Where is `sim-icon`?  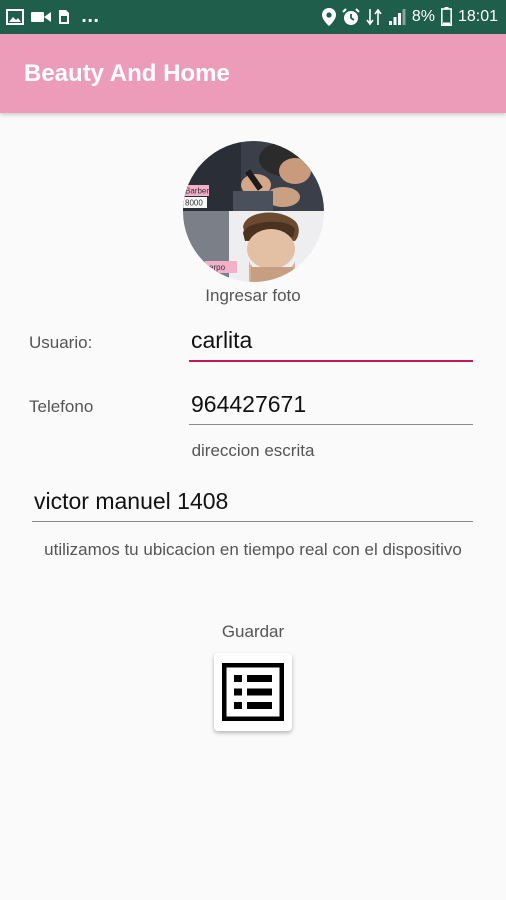 sim-icon is located at coordinates (64, 16).